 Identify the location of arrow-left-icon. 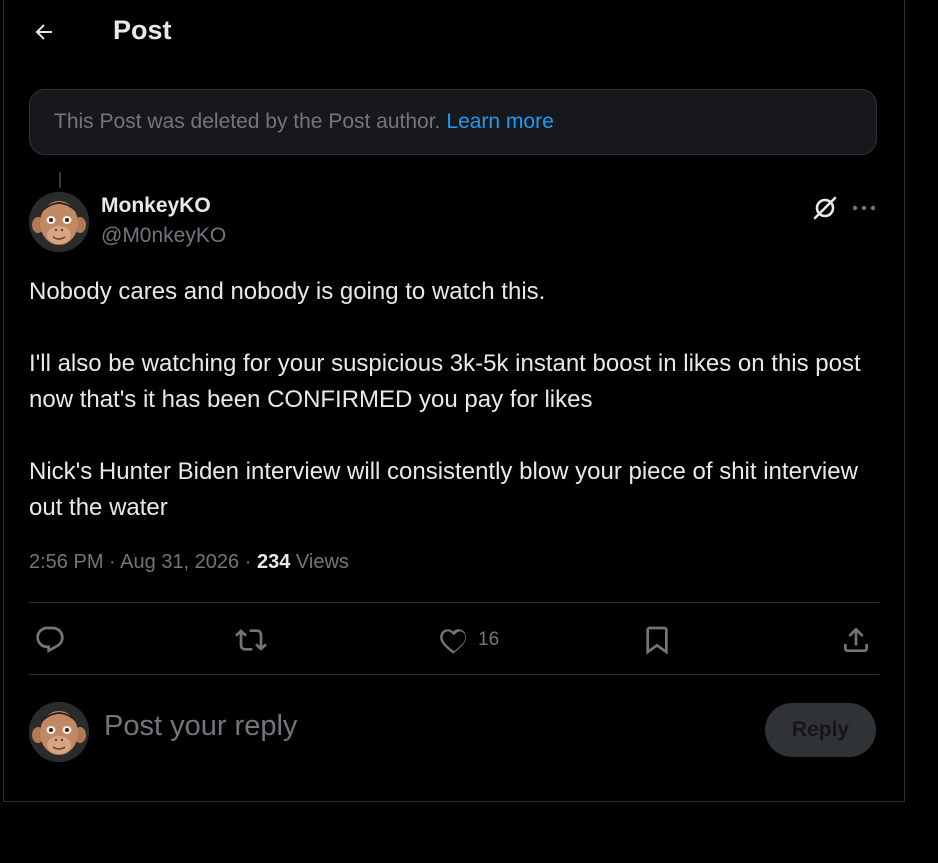
(43, 32).